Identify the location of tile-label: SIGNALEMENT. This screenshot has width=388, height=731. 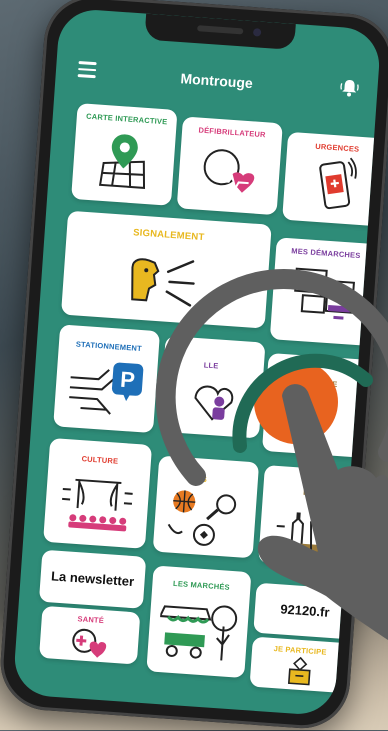
(168, 235).